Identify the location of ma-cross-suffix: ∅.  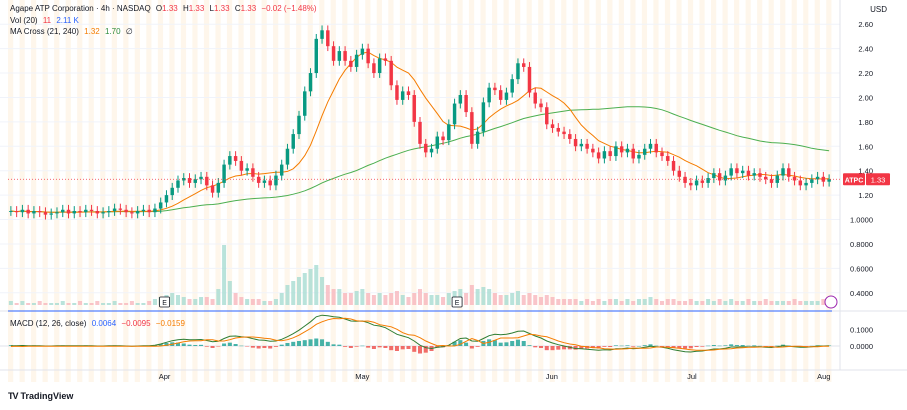
(129, 31).